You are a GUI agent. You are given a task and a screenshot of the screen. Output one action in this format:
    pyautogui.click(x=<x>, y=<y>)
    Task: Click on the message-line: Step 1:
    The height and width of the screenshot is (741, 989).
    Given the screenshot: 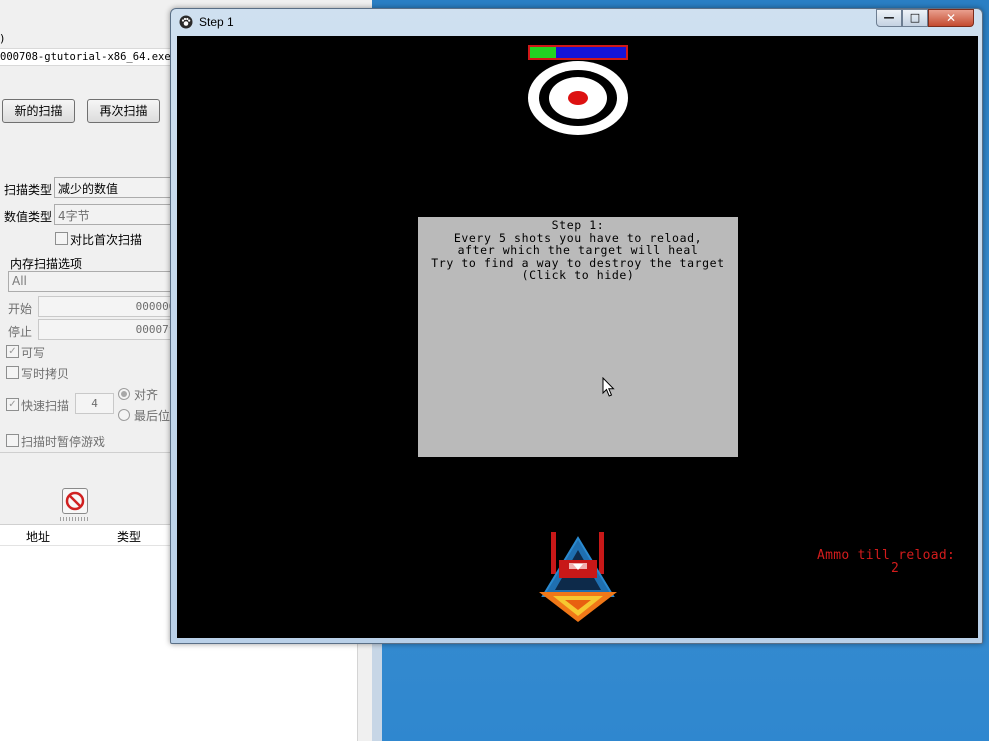 What is the action you would take?
    pyautogui.click(x=578, y=225)
    